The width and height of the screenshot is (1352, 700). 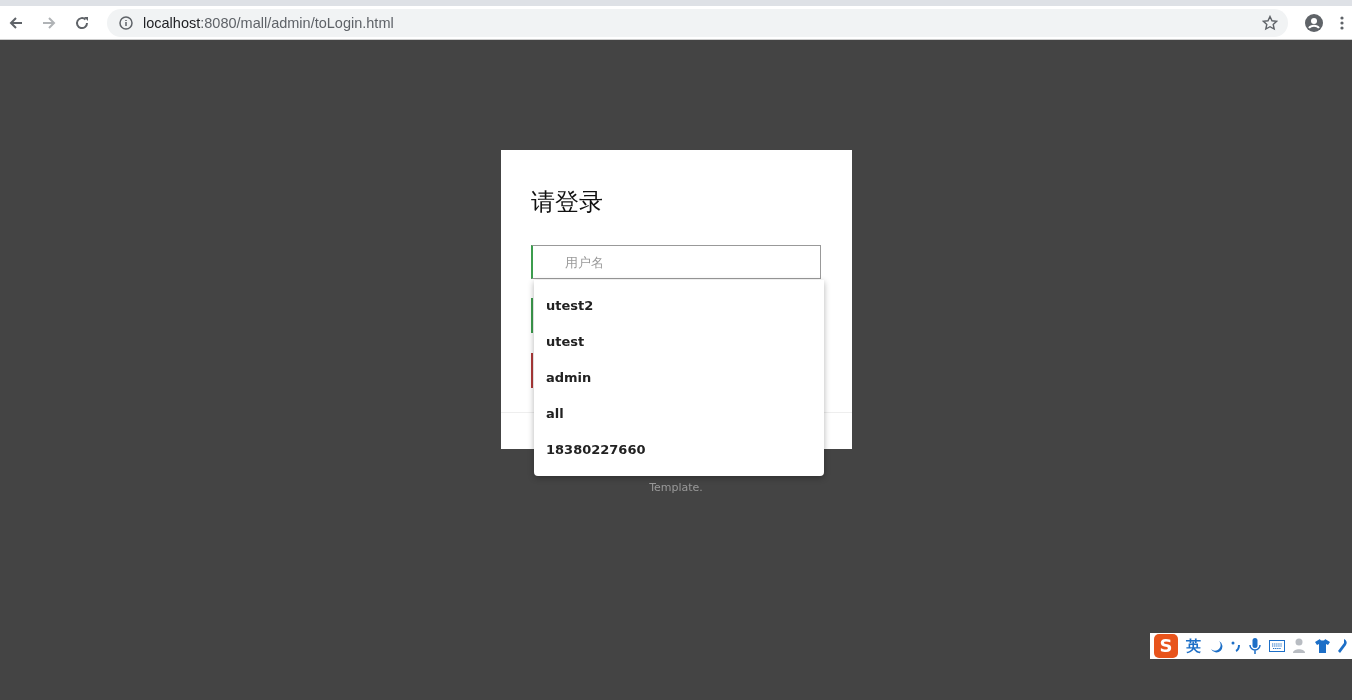 What do you see at coordinates (16, 22) in the screenshot?
I see `back-icon` at bounding box center [16, 22].